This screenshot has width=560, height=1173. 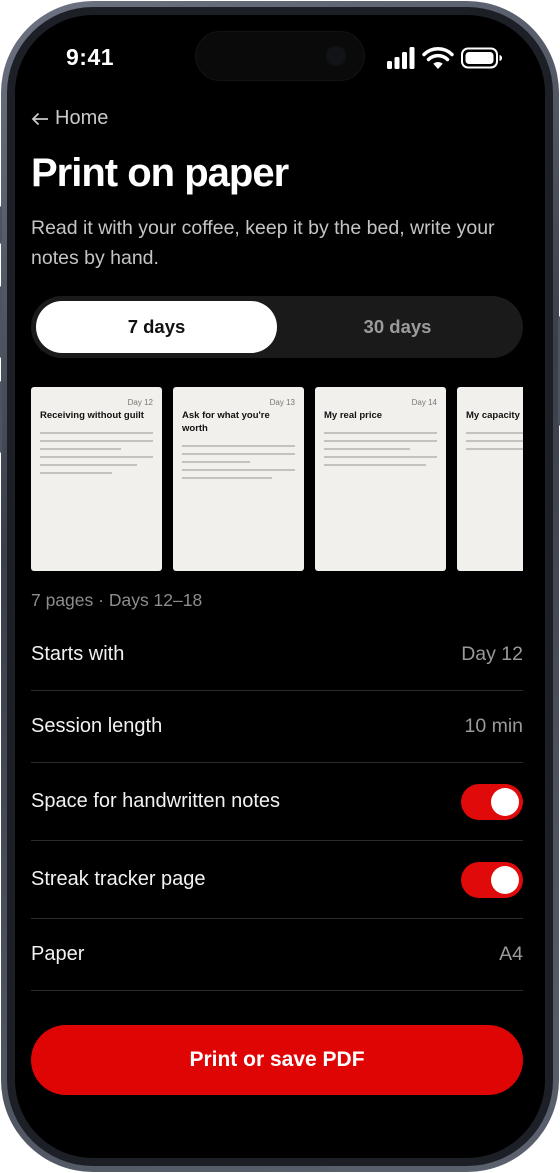 I want to click on page-preview: Day 13 Ask for what you're worth, so click(x=238, y=479).